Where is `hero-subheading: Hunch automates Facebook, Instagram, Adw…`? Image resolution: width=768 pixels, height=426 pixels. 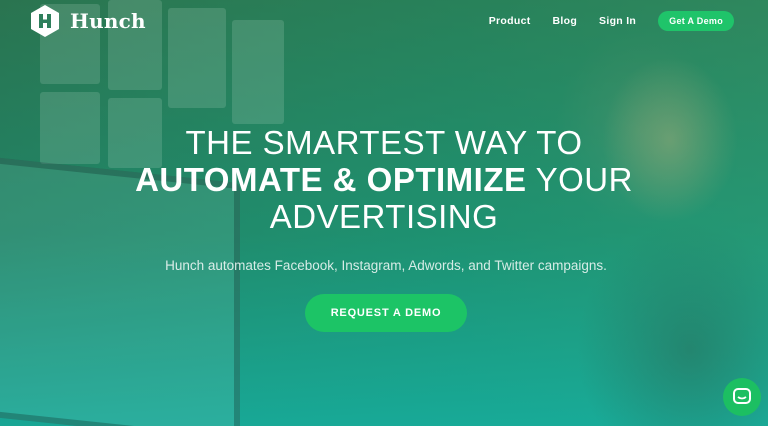
hero-subheading: Hunch automates Facebook, Instagram, Adw… is located at coordinates (386, 265).